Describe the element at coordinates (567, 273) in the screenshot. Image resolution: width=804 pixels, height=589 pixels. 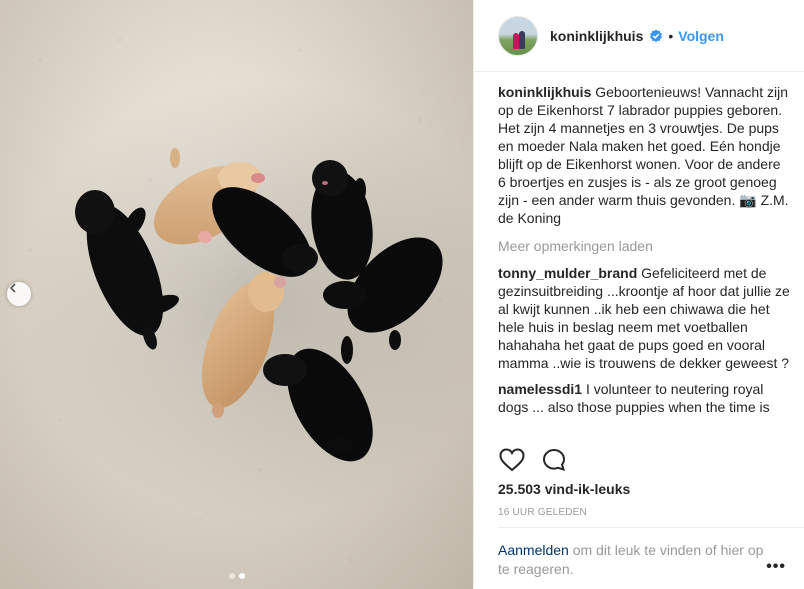
I see `comment-username: tonny_mulder_brand` at that location.